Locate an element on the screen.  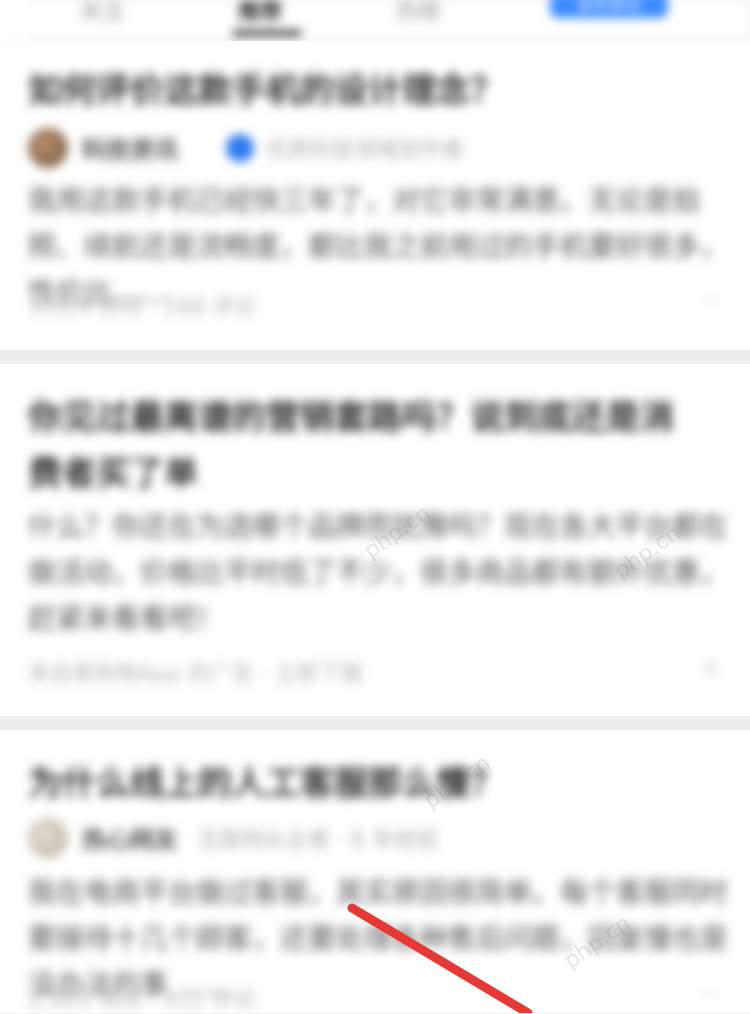
close-ad-icon: × is located at coordinates (711, 668).